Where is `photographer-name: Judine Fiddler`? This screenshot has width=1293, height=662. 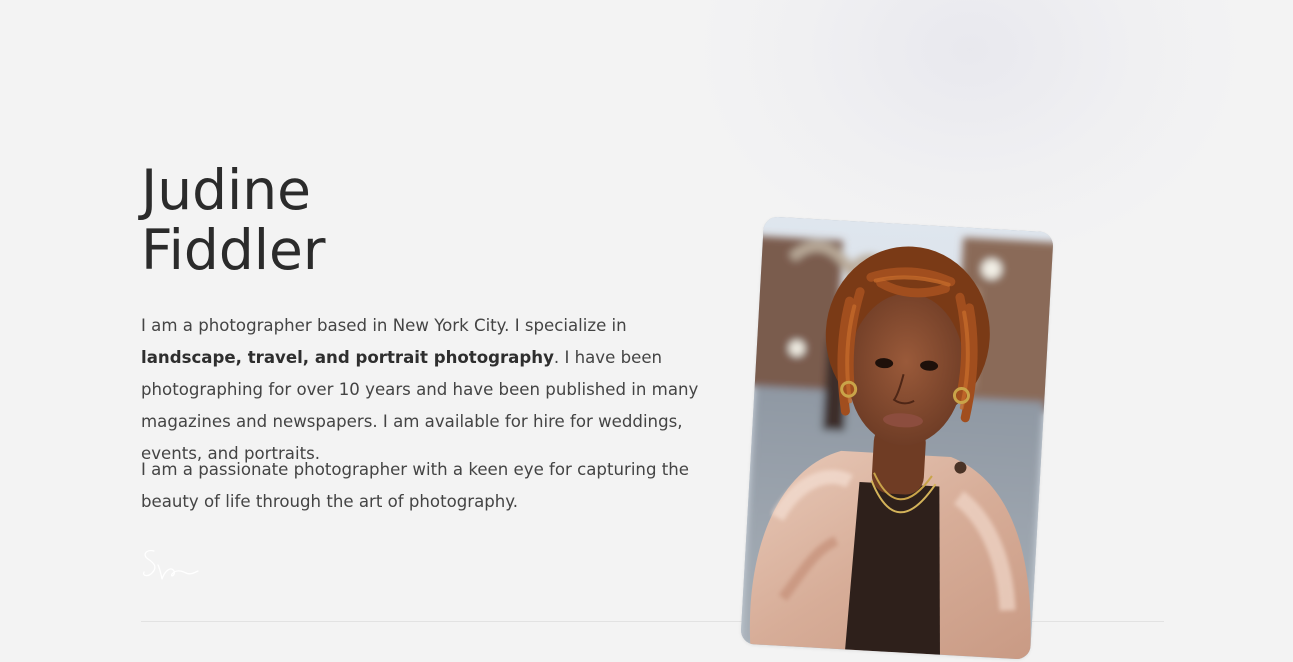 photographer-name: Judine Fiddler is located at coordinates (233, 220).